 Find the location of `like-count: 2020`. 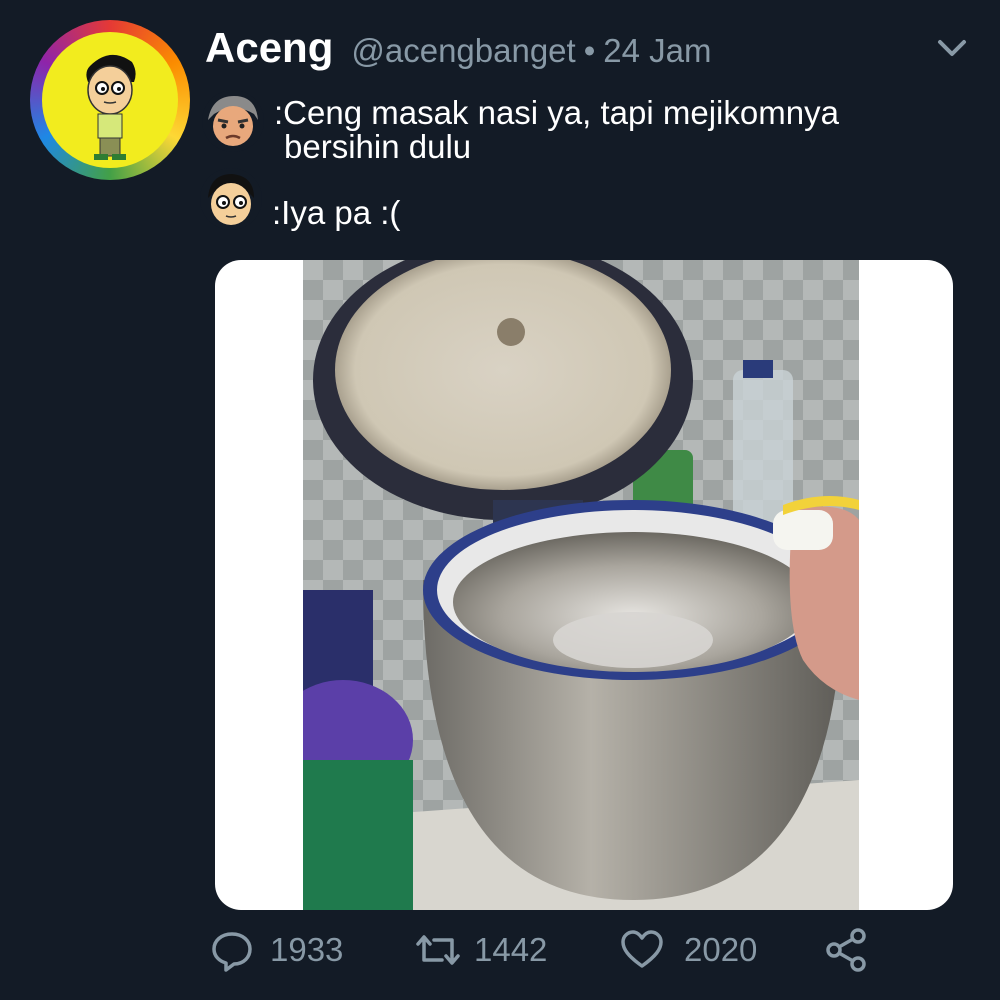

like-count: 2020 is located at coordinates (721, 949).